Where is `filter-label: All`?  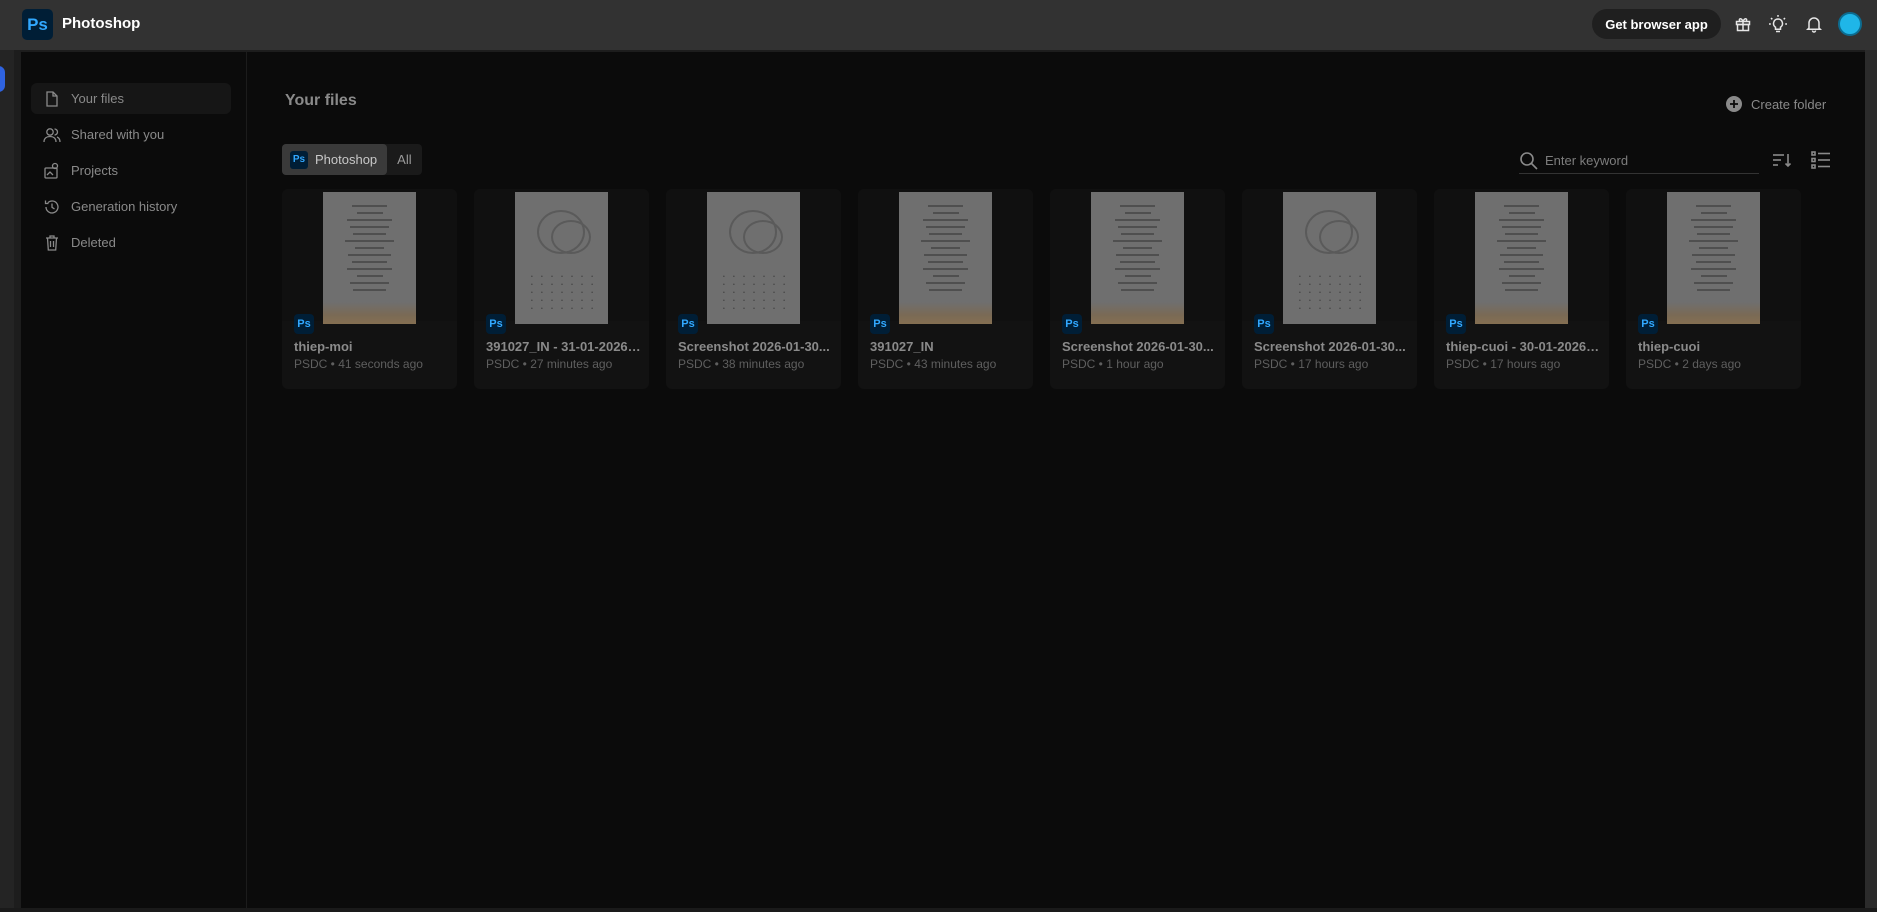 filter-label: All is located at coordinates (404, 159).